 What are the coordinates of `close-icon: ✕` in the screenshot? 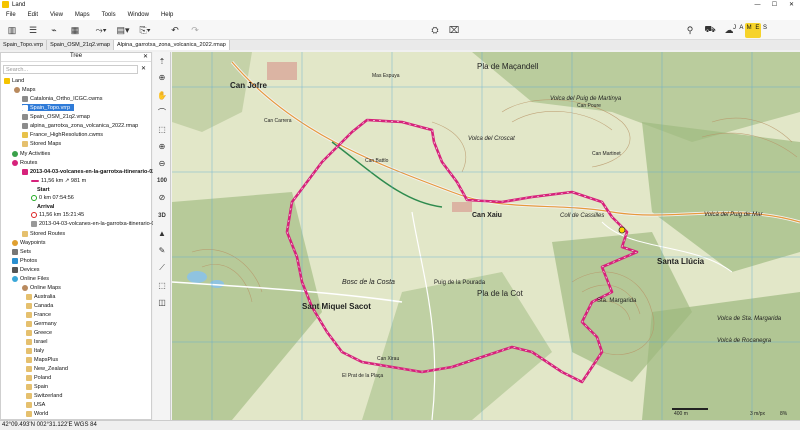 It's located at (145, 56).